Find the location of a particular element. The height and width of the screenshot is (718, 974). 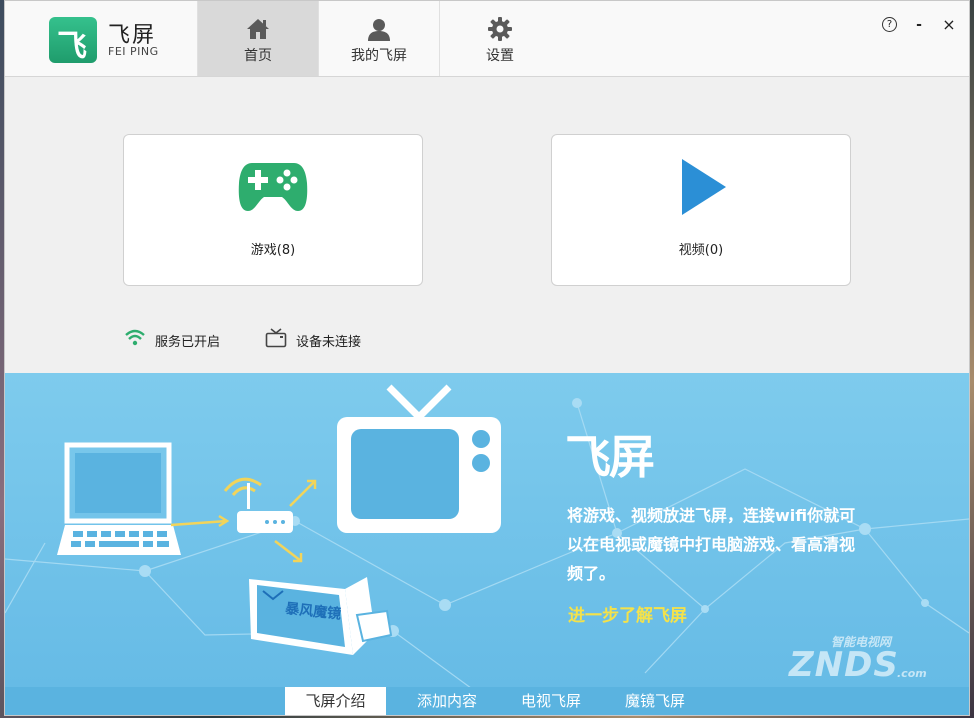

games-label: 游戏(8) is located at coordinates (273, 250).